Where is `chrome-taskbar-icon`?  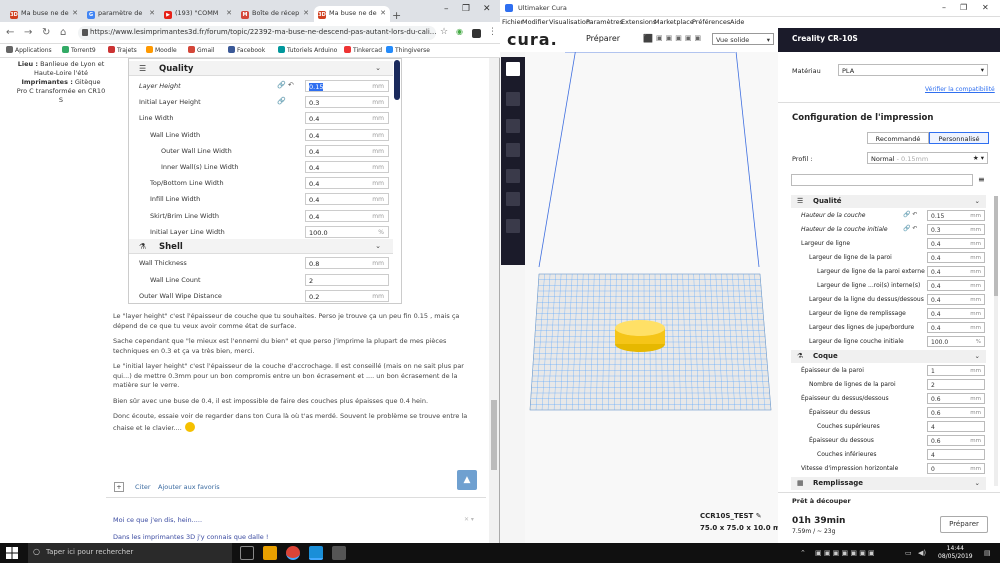 chrome-taskbar-icon is located at coordinates (293, 553).